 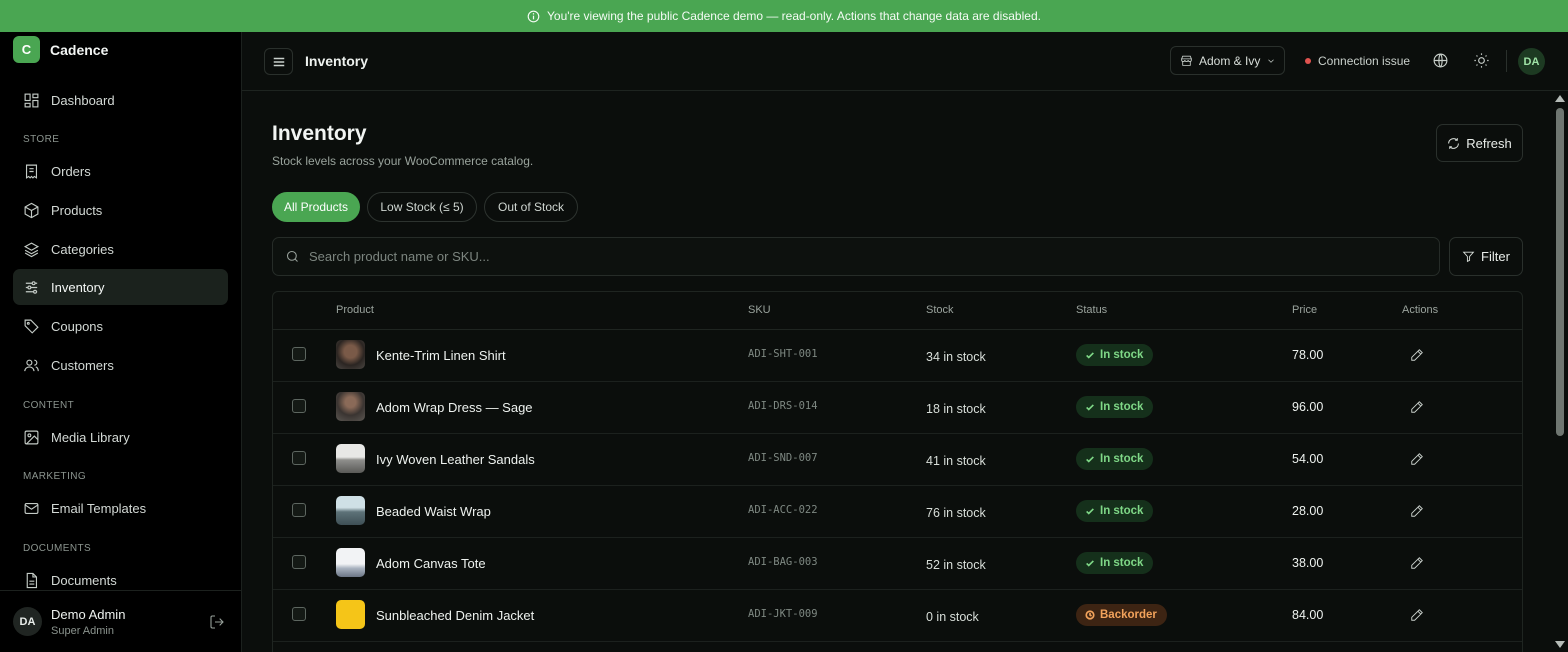 I want to click on file-icon, so click(x=32, y=580).